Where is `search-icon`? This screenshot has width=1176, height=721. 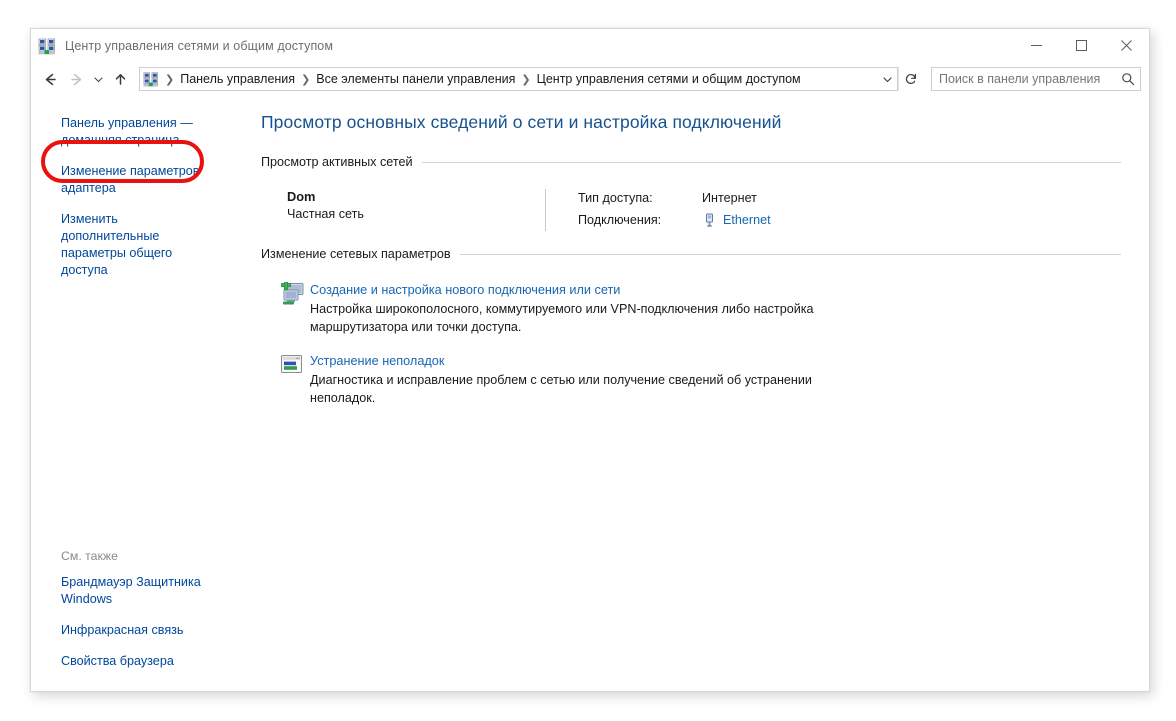 search-icon is located at coordinates (1128, 79).